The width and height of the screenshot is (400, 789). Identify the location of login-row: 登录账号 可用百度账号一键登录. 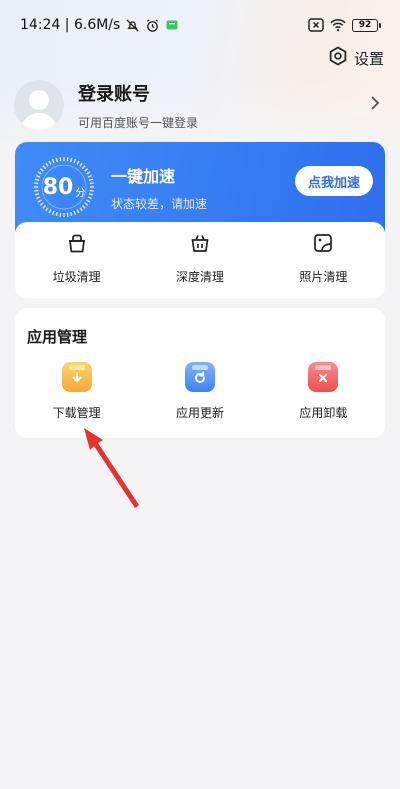
(200, 105).